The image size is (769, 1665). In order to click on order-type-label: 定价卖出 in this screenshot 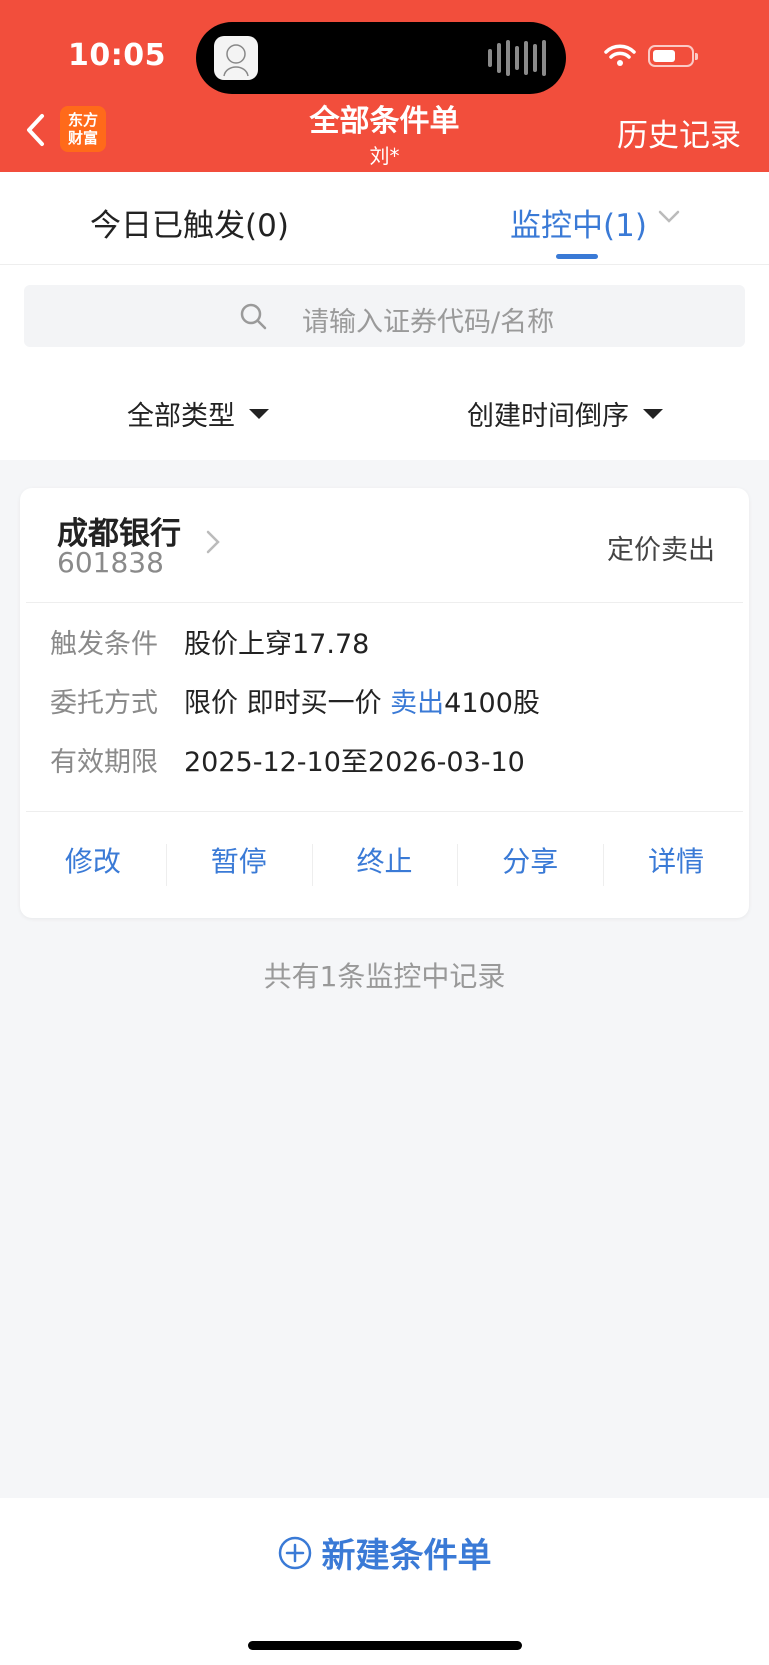, I will do `click(661, 550)`.